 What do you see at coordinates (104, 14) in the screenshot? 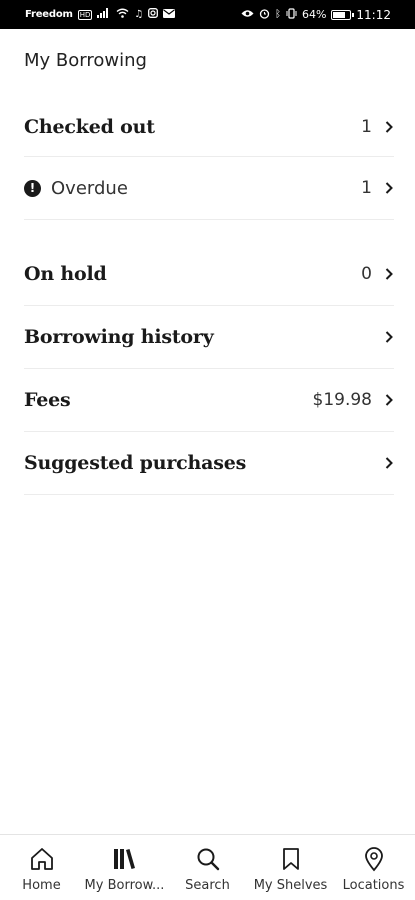
I see `signal-icon` at bounding box center [104, 14].